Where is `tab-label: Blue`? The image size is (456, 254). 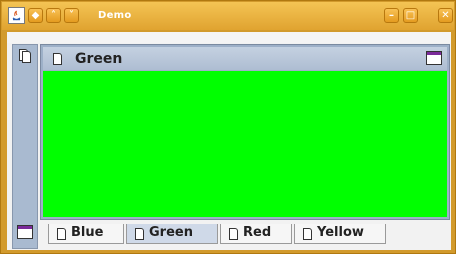 tab-label: Blue is located at coordinates (87, 232).